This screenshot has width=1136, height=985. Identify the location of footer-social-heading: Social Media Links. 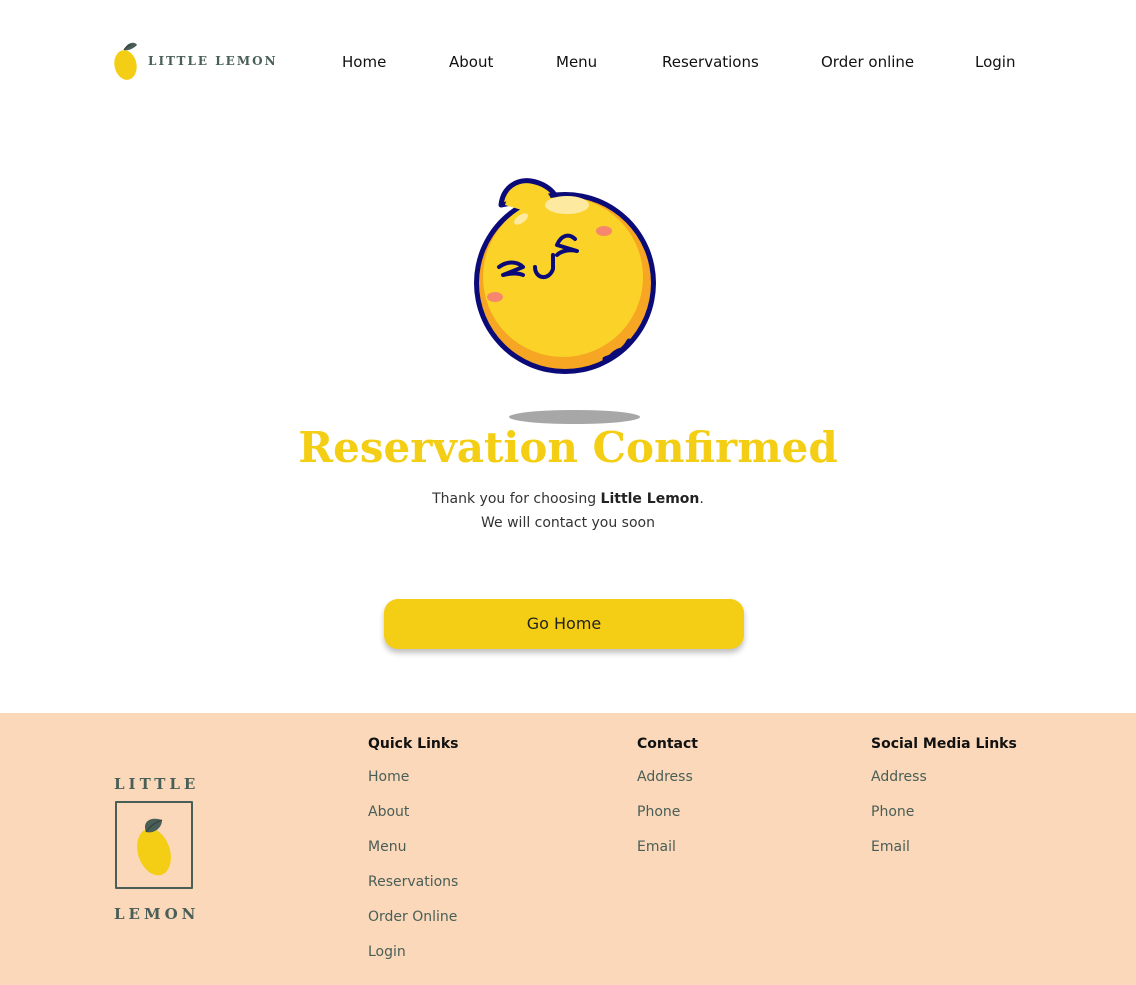
(944, 744).